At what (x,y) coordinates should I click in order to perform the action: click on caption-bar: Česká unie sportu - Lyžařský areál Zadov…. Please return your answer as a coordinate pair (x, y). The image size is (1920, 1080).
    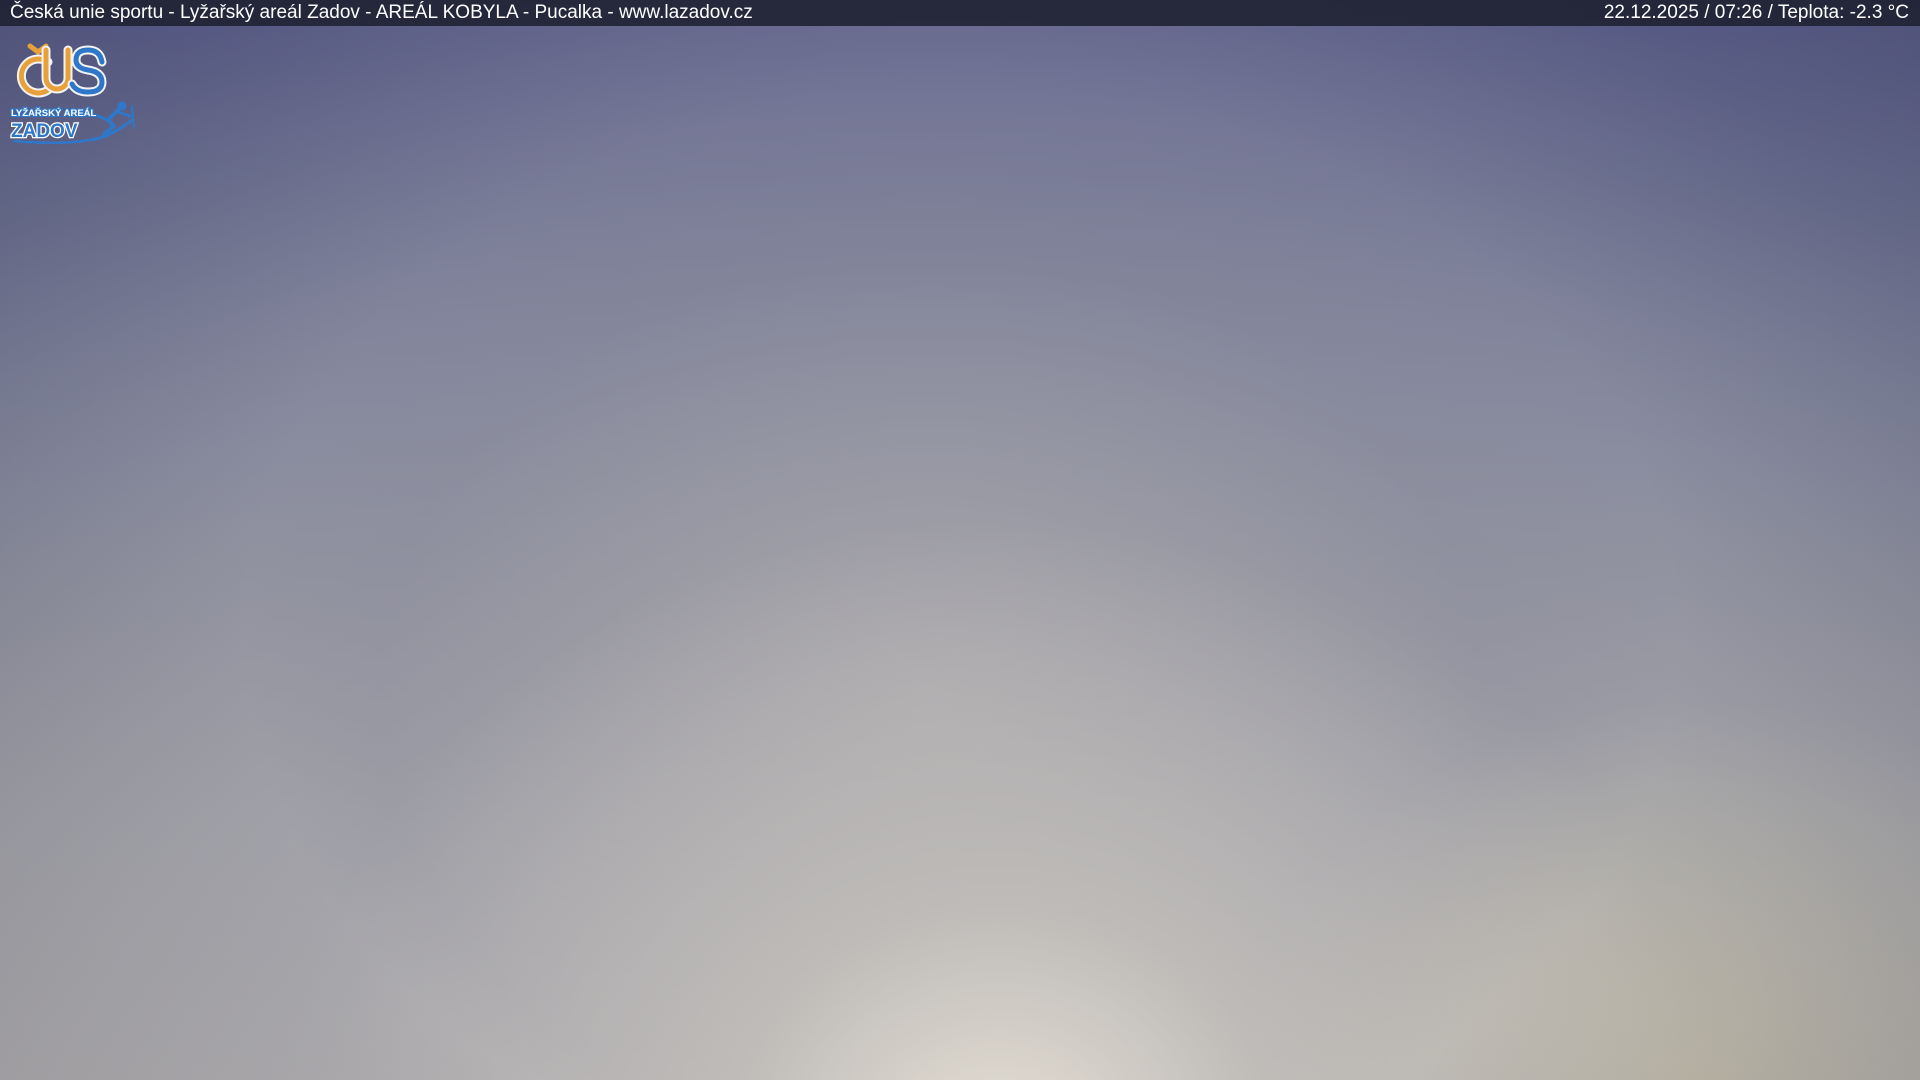
    Looking at the image, I should click on (960, 13).